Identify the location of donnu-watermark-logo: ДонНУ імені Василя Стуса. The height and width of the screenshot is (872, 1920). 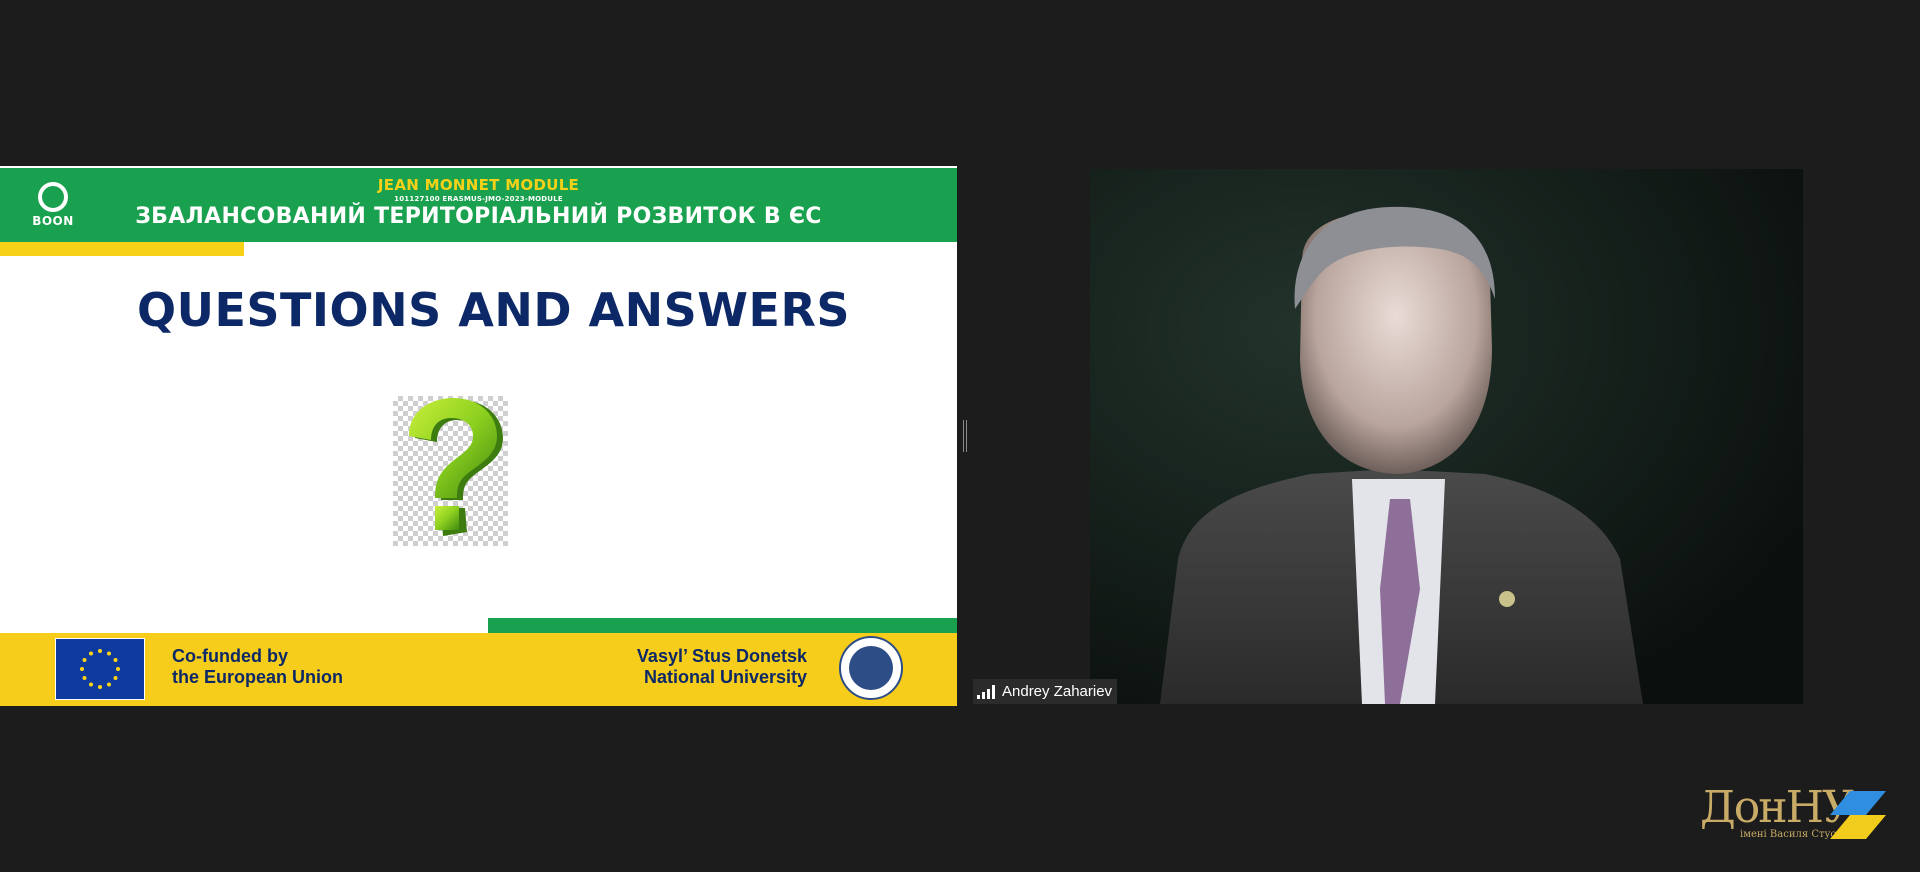
(1795, 814).